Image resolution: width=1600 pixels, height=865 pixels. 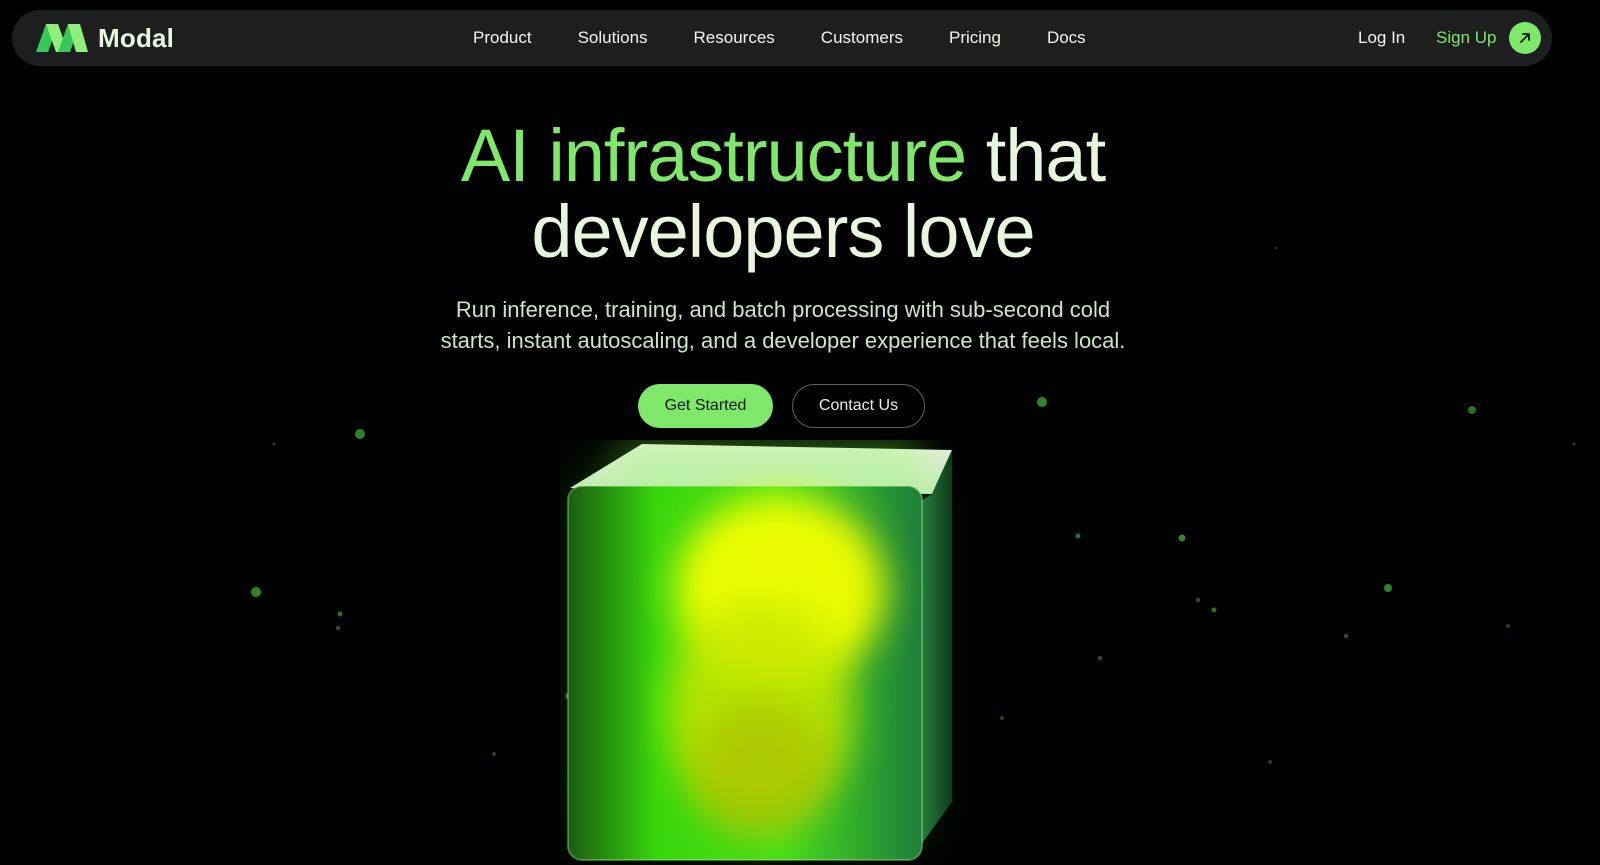 What do you see at coordinates (1525, 38) in the screenshot?
I see `arrow-up-right-icon` at bounding box center [1525, 38].